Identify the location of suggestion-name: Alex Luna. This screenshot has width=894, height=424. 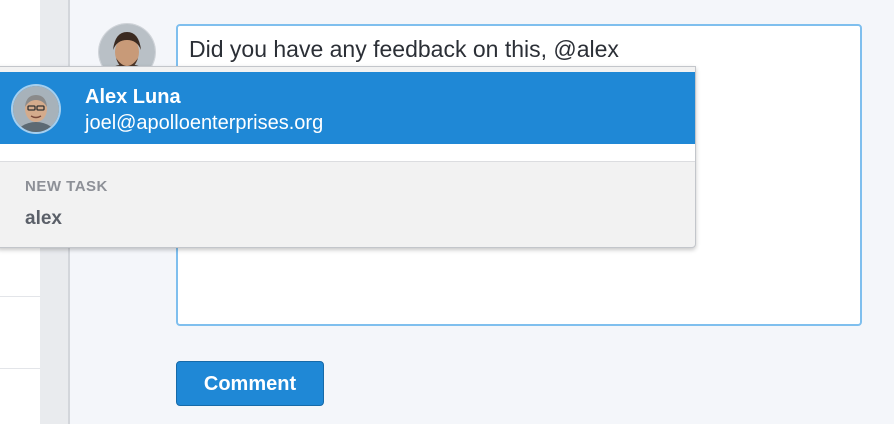
(133, 97).